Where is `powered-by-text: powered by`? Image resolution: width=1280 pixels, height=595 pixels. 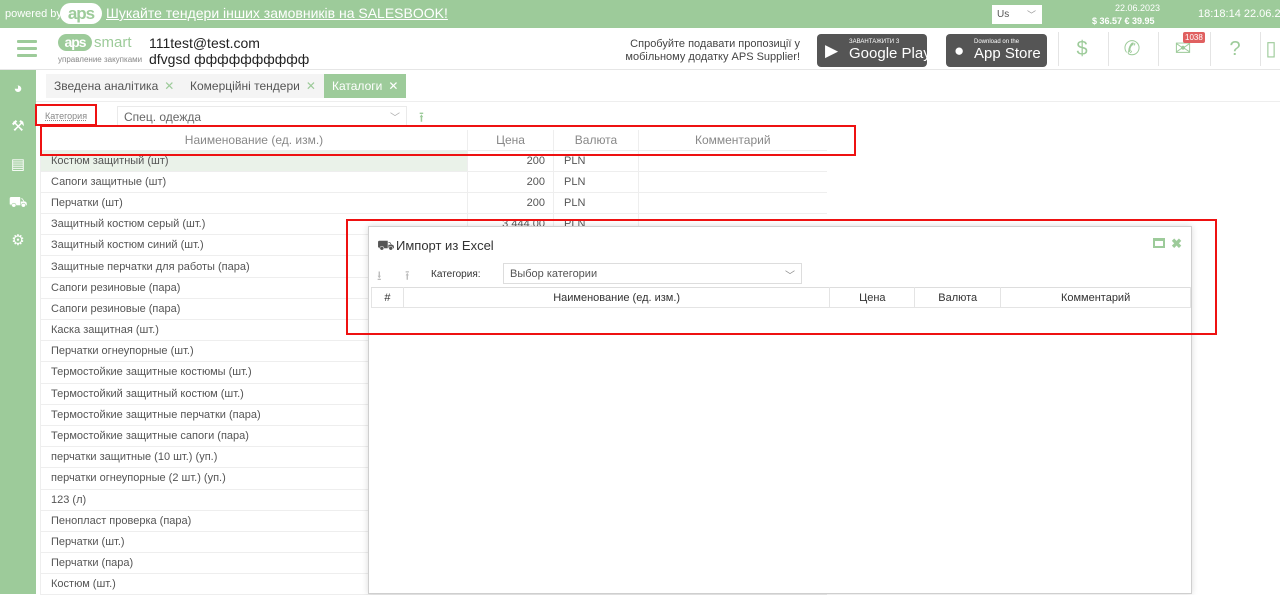 powered-by-text: powered by is located at coordinates (33, 14).